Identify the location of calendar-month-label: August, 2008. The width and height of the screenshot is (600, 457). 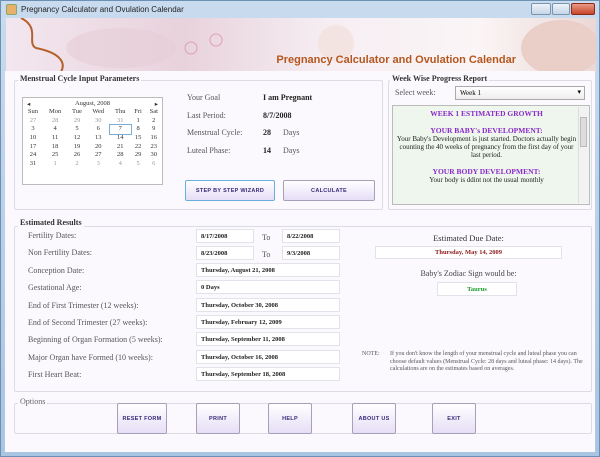
(92, 103).